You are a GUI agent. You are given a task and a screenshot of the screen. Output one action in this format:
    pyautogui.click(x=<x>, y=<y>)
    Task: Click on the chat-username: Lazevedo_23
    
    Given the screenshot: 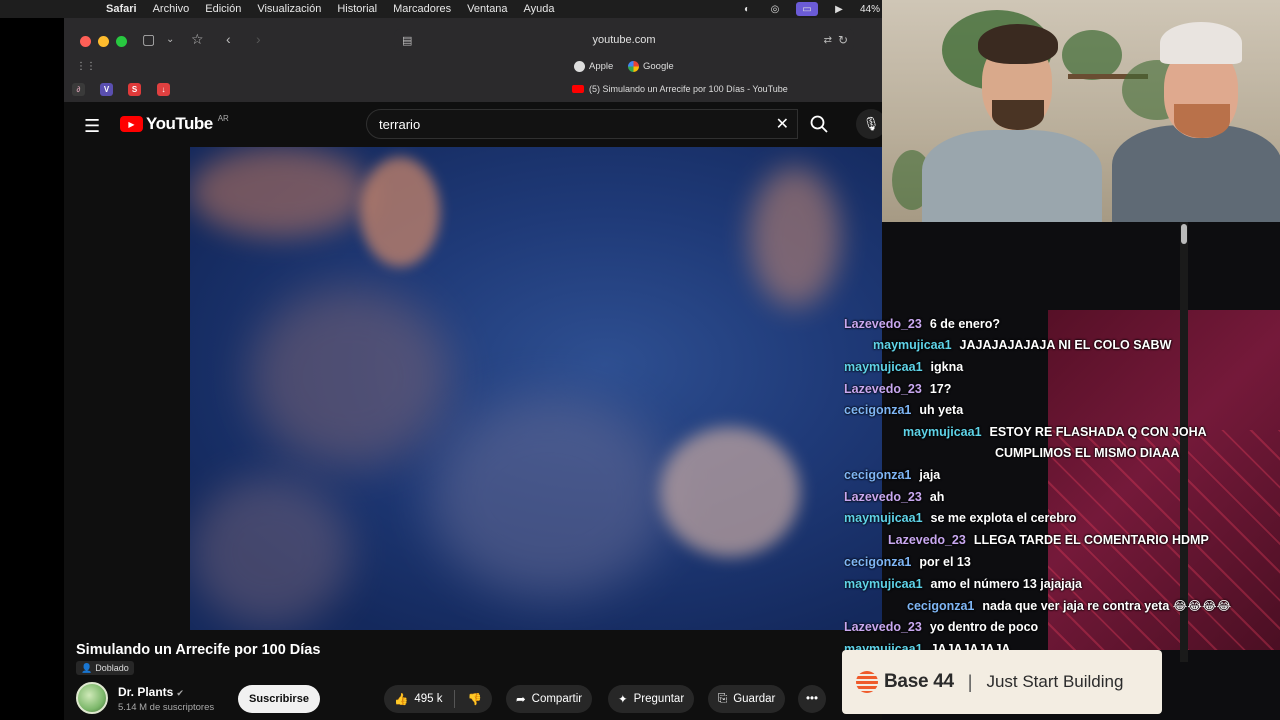 What is the action you would take?
    pyautogui.click(x=883, y=627)
    